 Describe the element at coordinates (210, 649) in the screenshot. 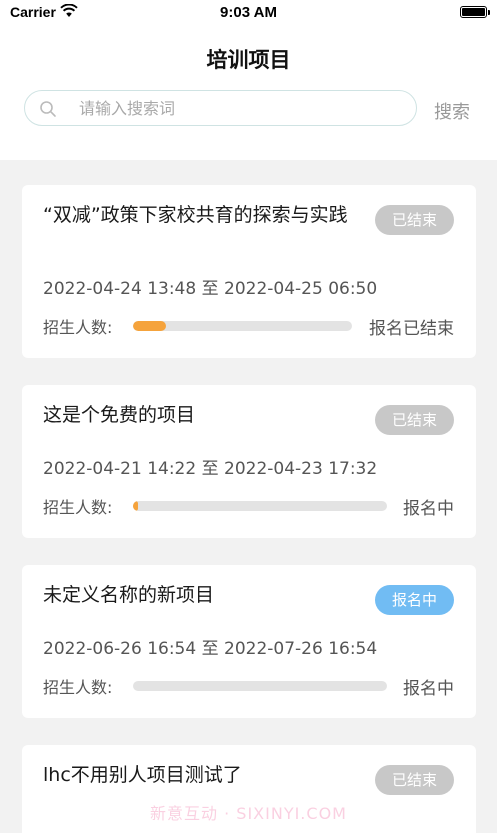

I see `project-dates: 2022-06-26 16:54 至 2022-07-26 16:54` at that location.